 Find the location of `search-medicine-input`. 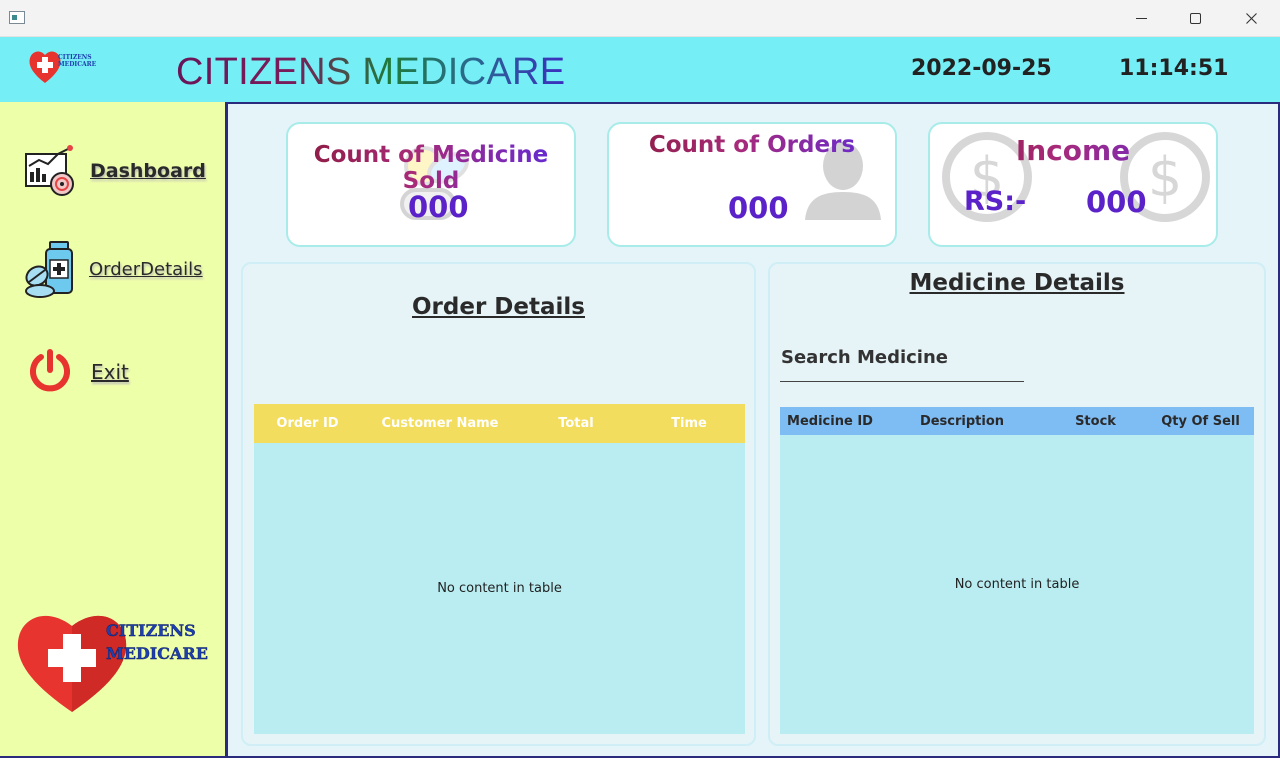

search-medicine-input is located at coordinates (902, 381).